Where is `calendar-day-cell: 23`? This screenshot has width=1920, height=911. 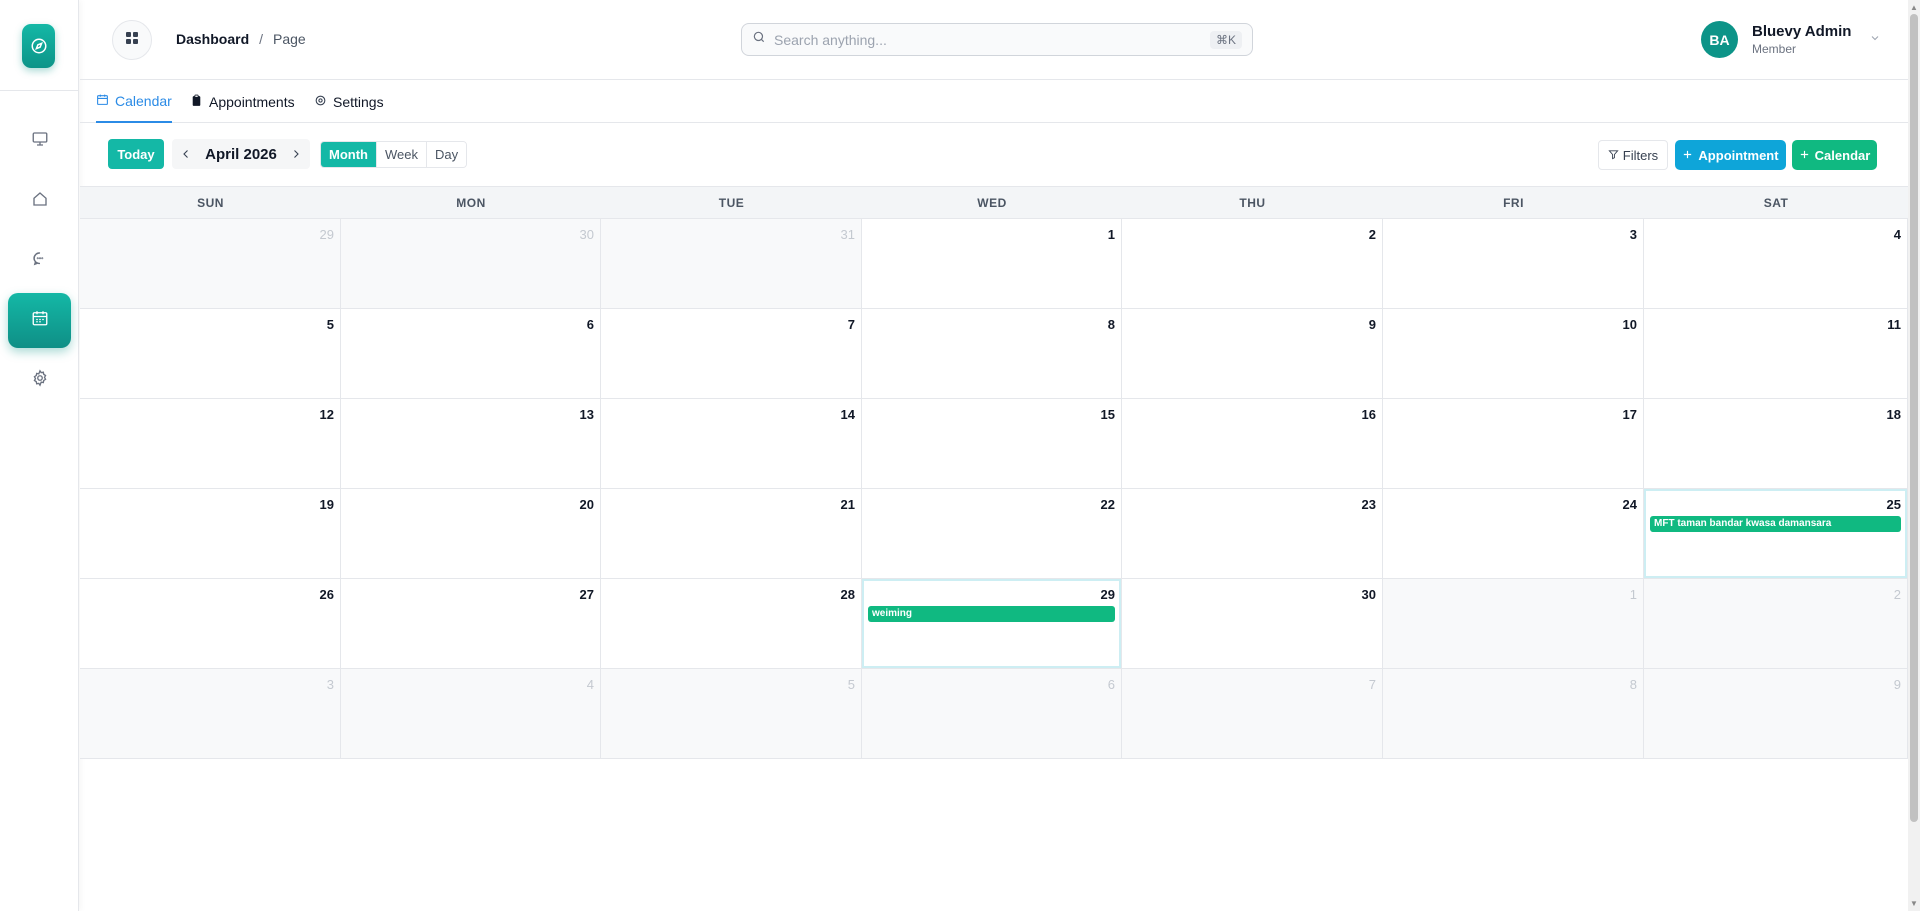 calendar-day-cell: 23 is located at coordinates (1252, 534).